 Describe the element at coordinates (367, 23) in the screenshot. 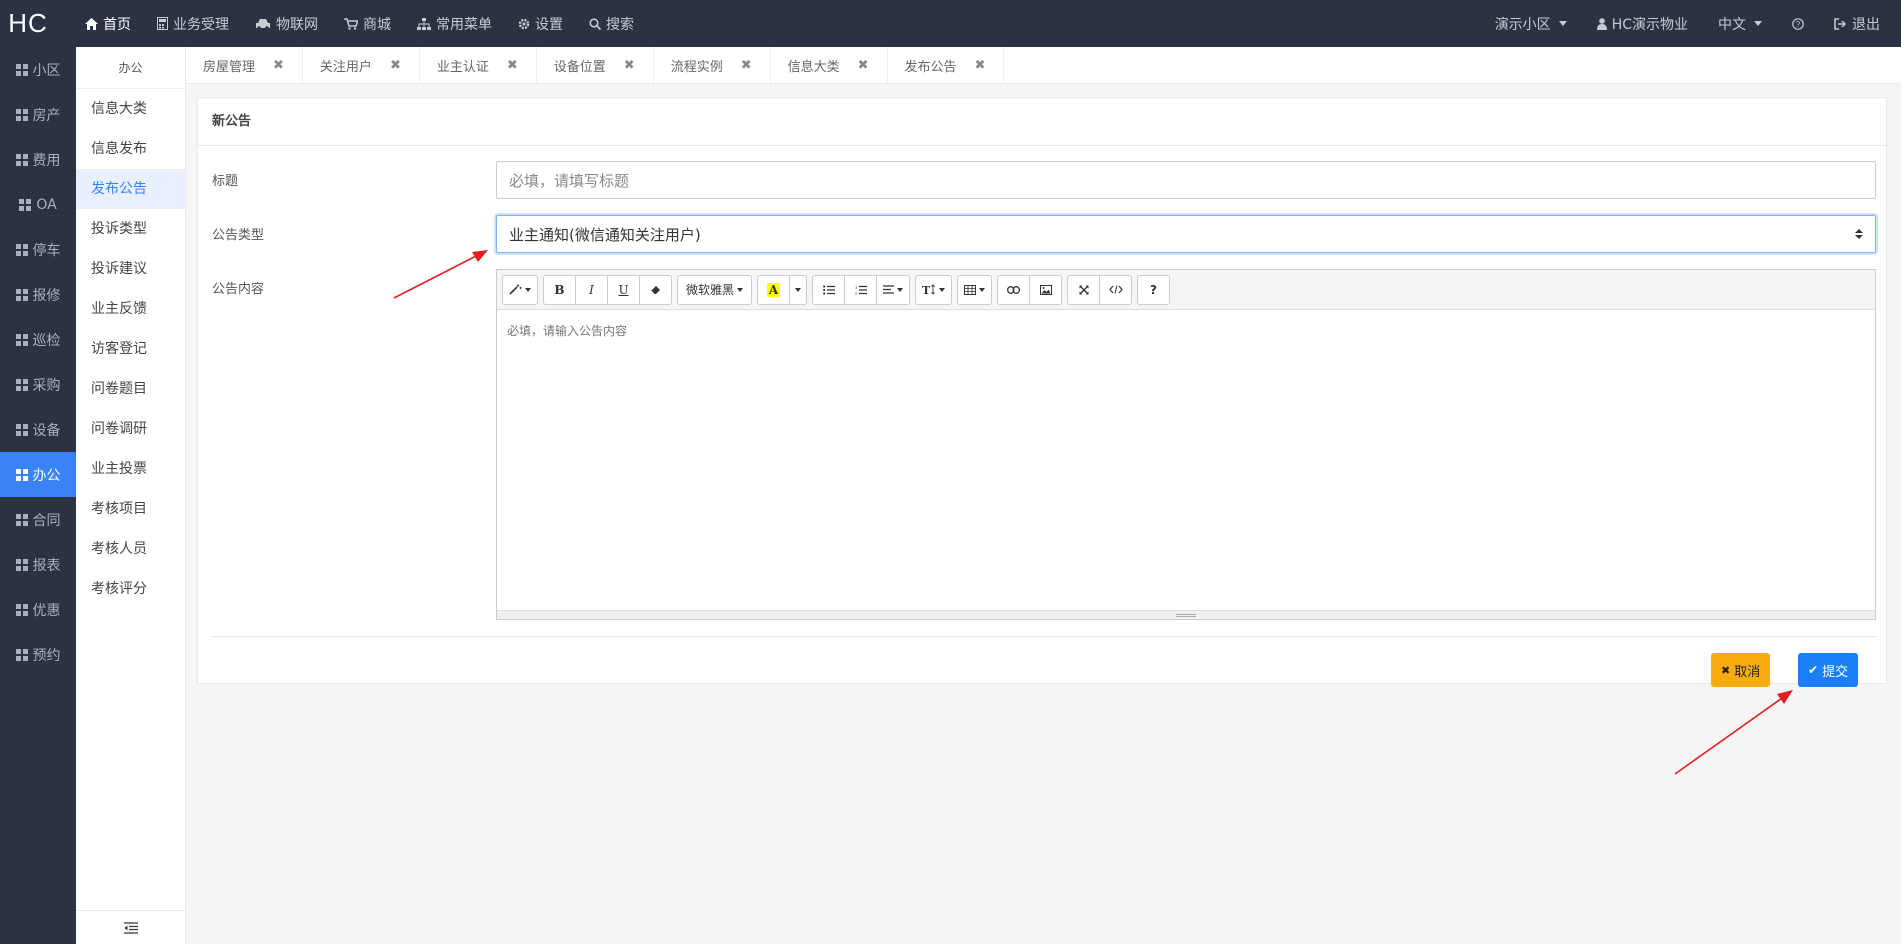

I see `nav-mall: 商城` at that location.